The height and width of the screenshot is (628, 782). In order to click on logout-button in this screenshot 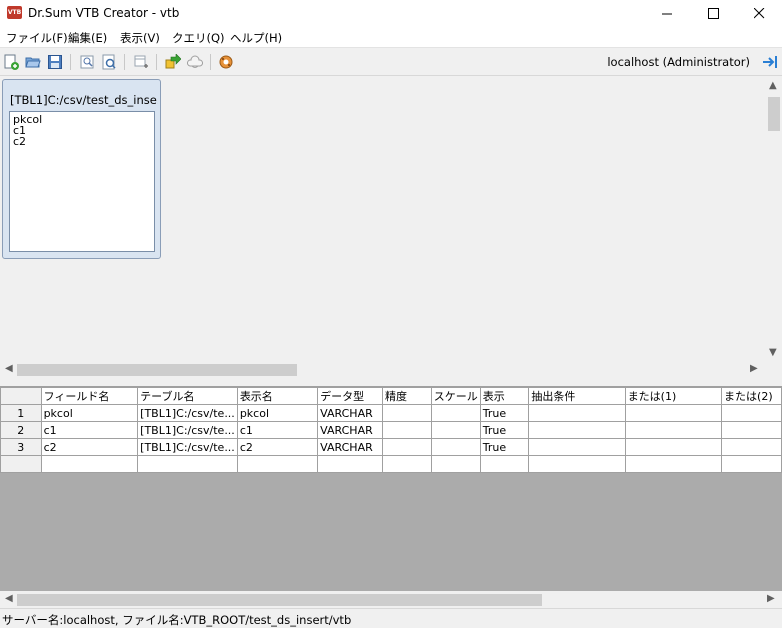, I will do `click(770, 62)`.